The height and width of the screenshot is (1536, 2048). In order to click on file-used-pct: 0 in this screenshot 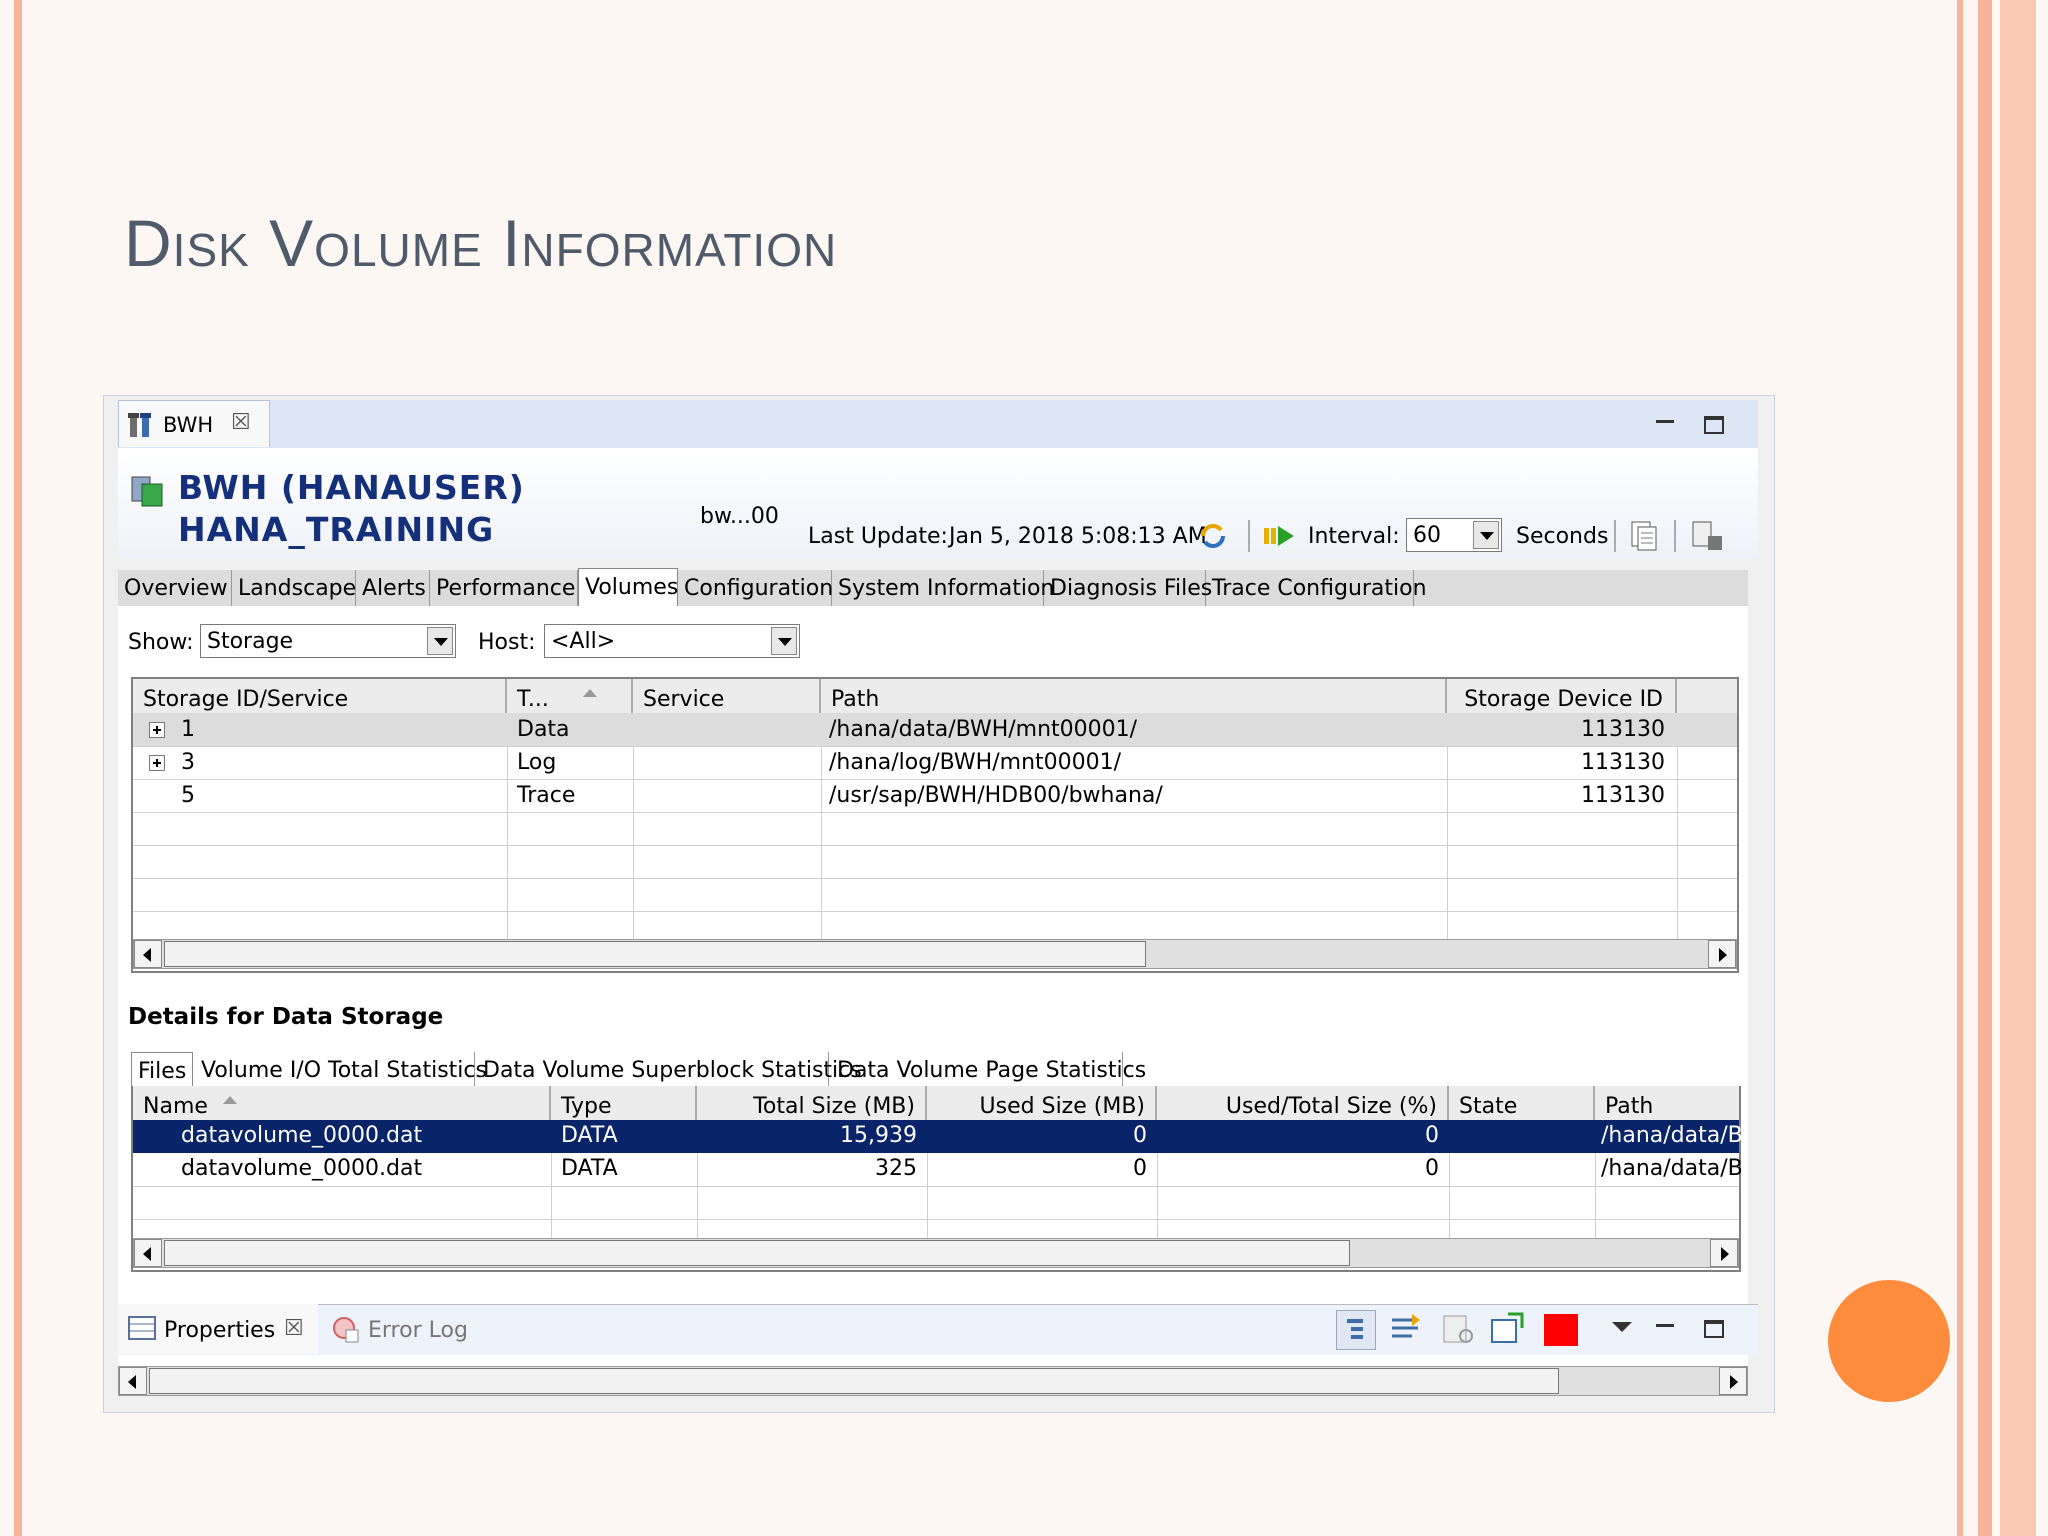, I will do `click(1432, 1168)`.